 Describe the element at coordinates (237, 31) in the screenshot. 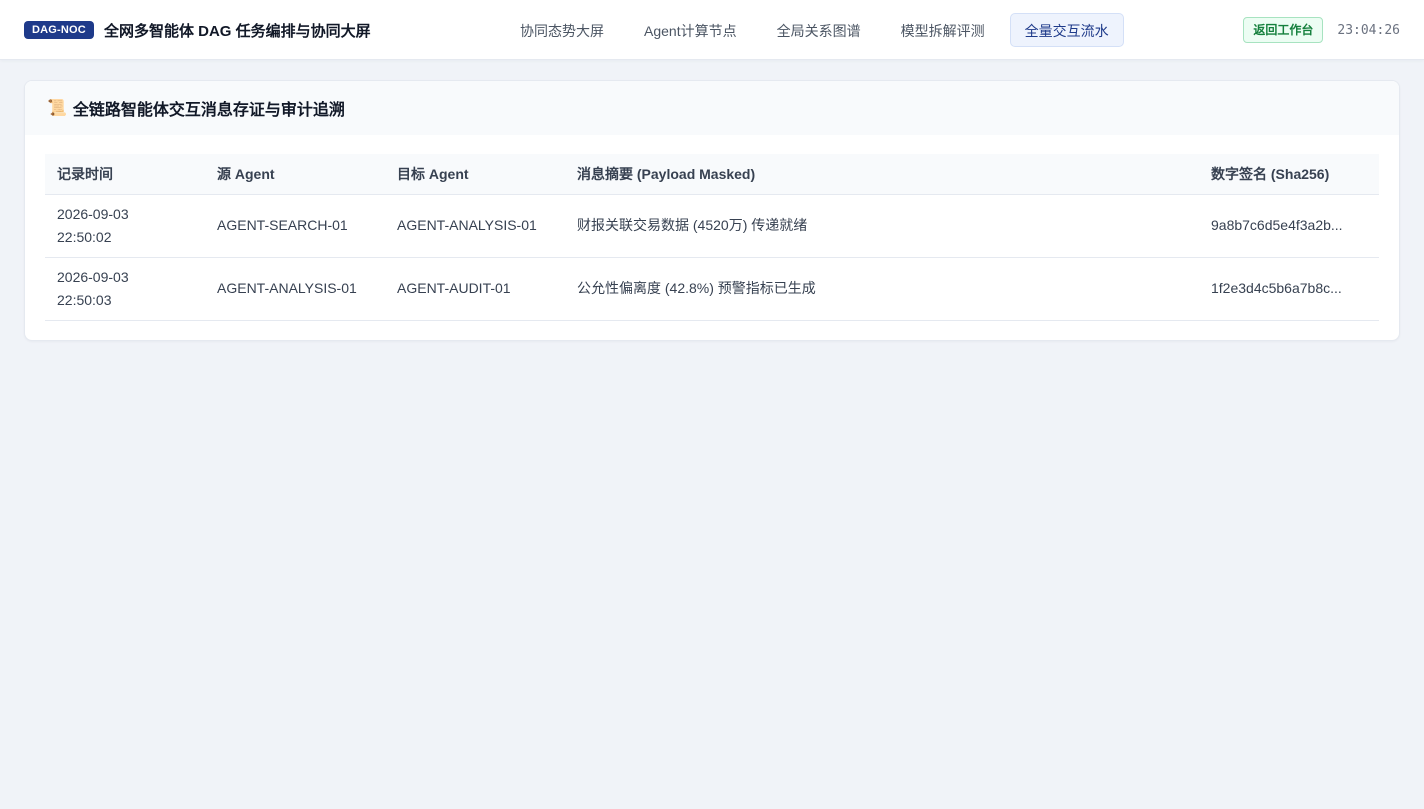

I see `page-title: 全网多智能体 DAG 任务编排与协同大屏` at that location.